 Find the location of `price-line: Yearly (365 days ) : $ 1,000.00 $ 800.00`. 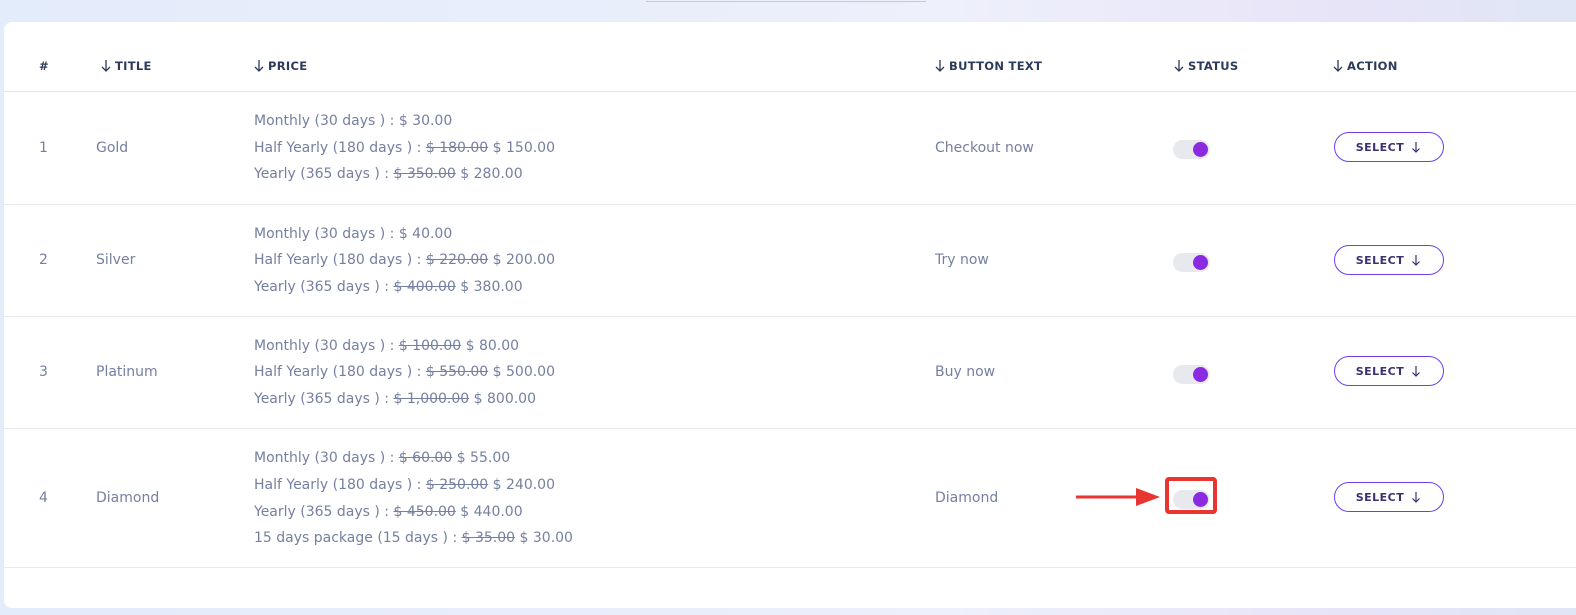

price-line: Yearly (365 days ) : $ 1,000.00 $ 800.00 is located at coordinates (395, 399).